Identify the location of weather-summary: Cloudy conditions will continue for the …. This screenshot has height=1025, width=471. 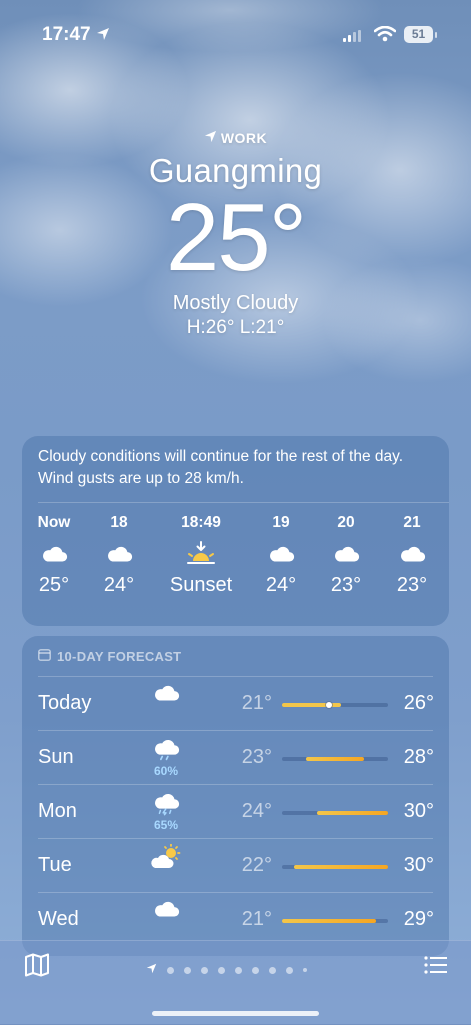
(221, 467).